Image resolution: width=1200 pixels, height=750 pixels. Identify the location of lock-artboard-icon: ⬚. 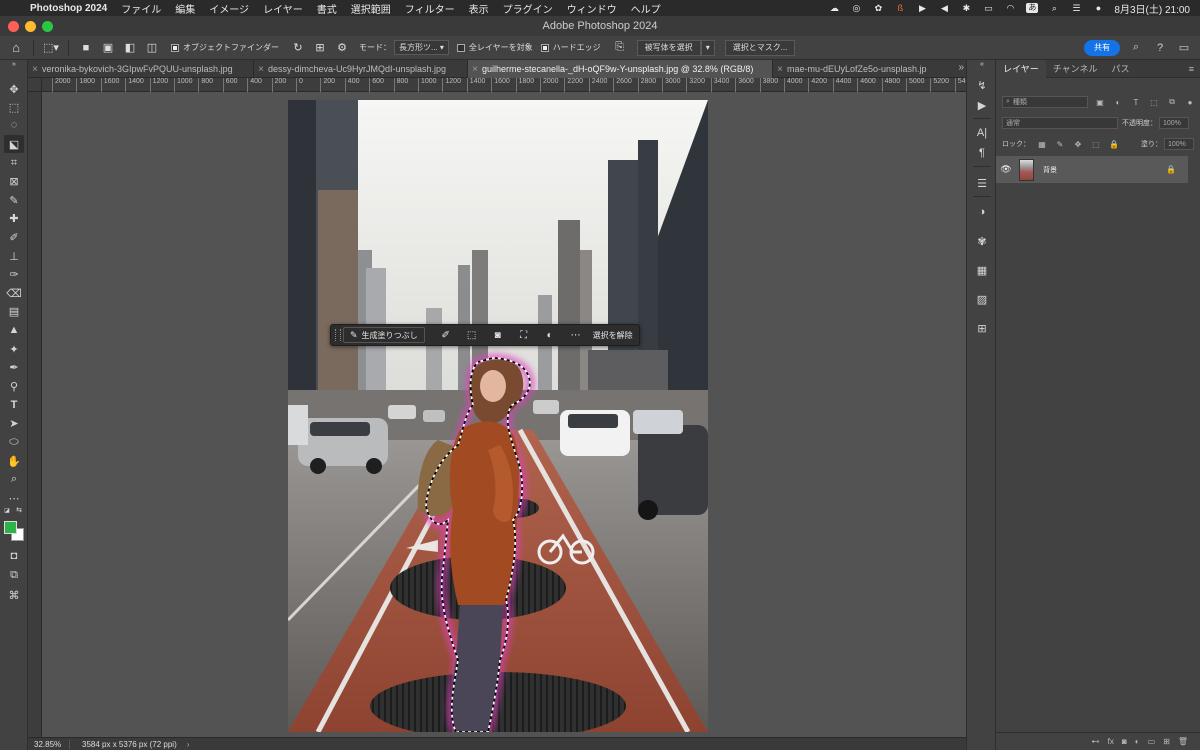
(1096, 144).